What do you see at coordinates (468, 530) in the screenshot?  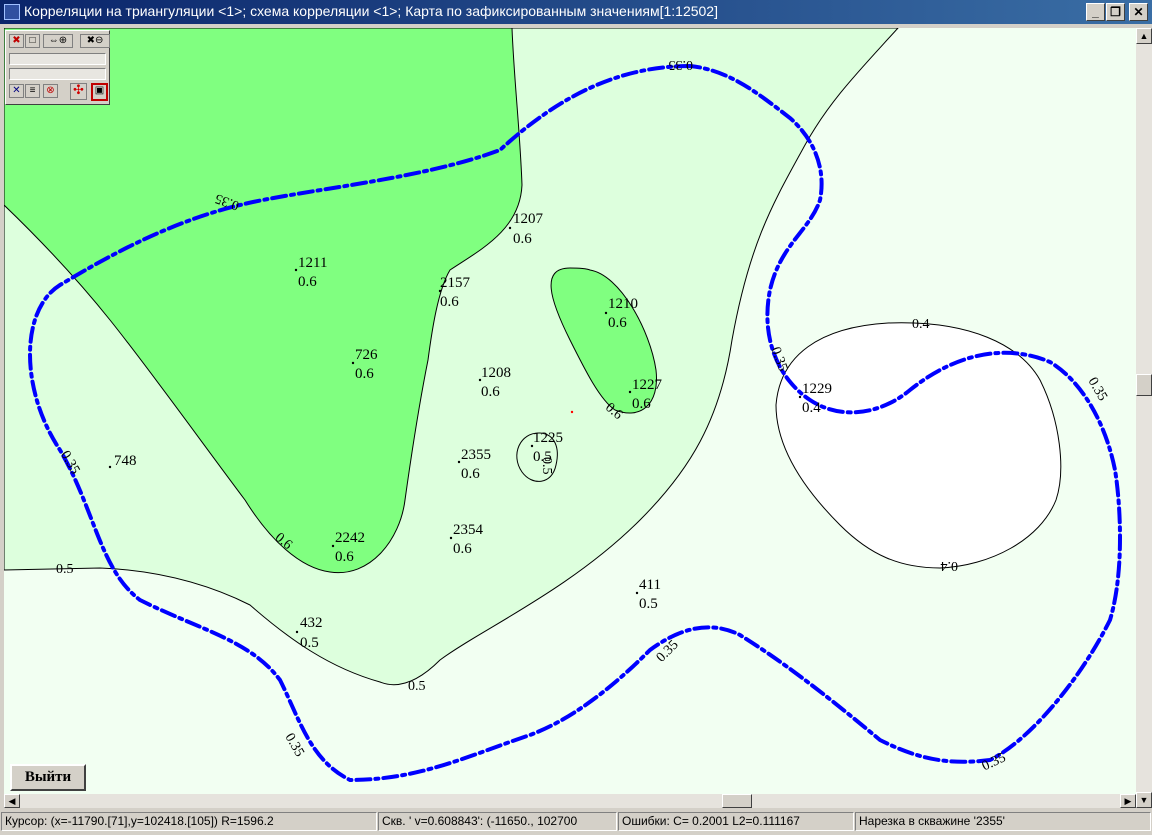 I see `well-id: 2354` at bounding box center [468, 530].